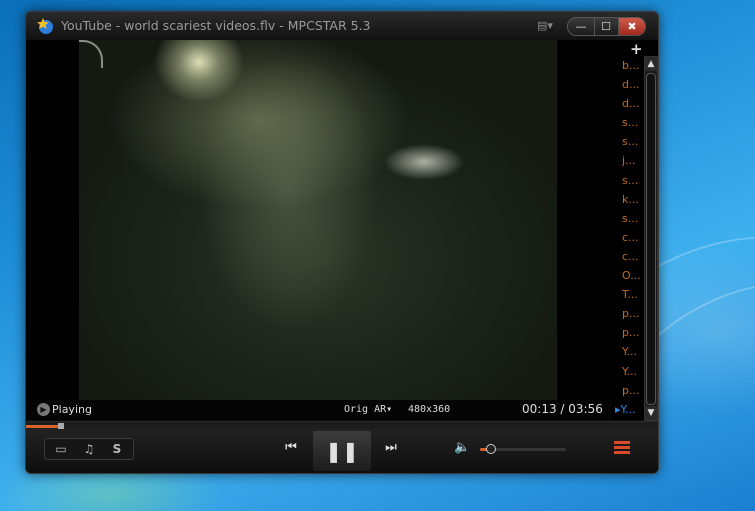 The height and width of the screenshot is (511, 755). What do you see at coordinates (45, 26) in the screenshot?
I see `app-star-icon` at bounding box center [45, 26].